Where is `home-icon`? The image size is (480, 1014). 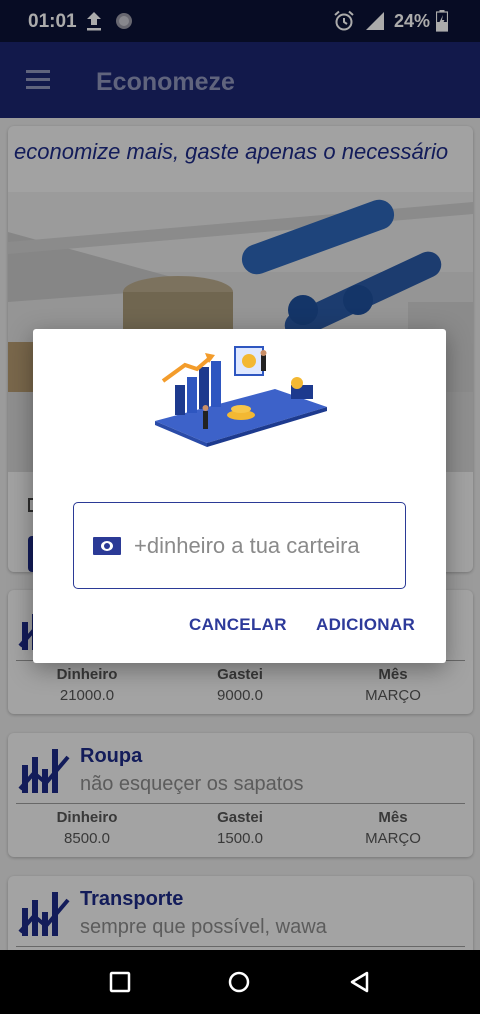
home-icon is located at coordinates (239, 982).